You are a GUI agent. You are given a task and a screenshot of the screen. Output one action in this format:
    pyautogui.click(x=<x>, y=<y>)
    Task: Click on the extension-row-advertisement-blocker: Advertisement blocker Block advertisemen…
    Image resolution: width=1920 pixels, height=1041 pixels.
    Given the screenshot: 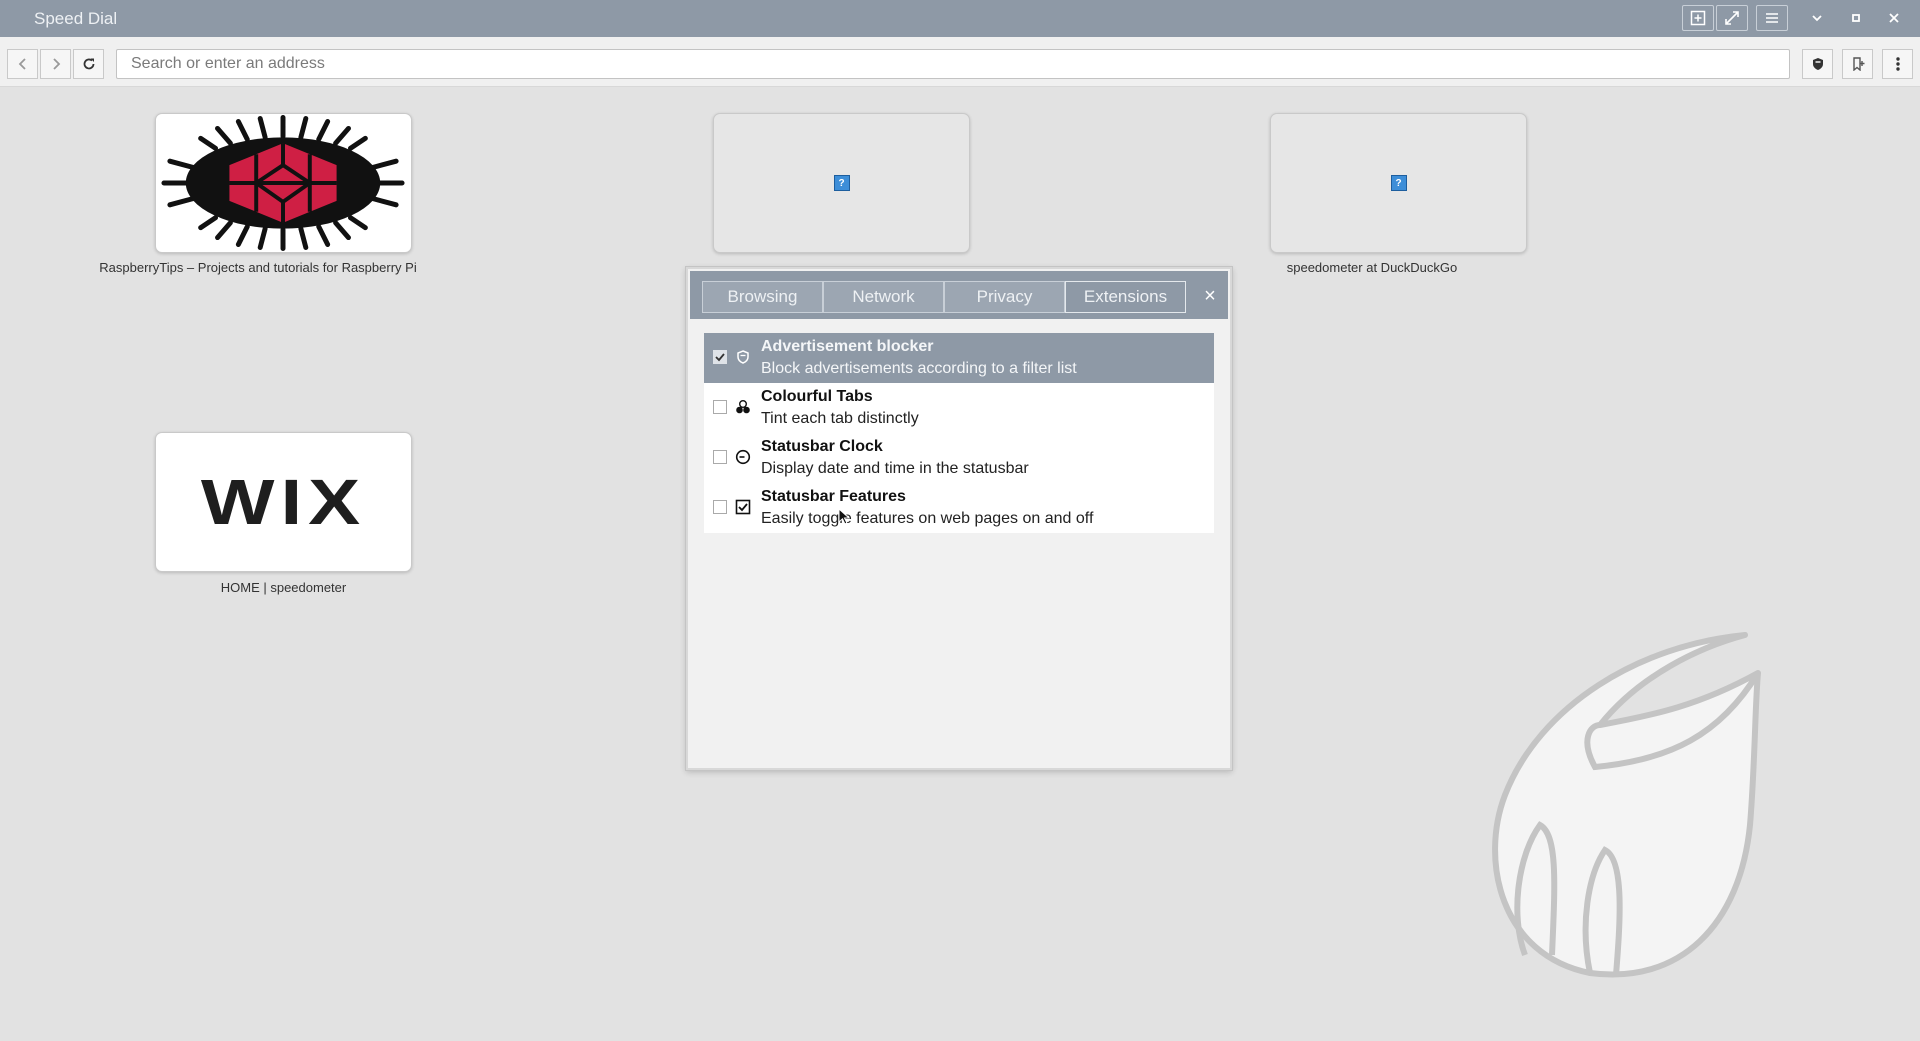 What is the action you would take?
    pyautogui.click(x=959, y=358)
    